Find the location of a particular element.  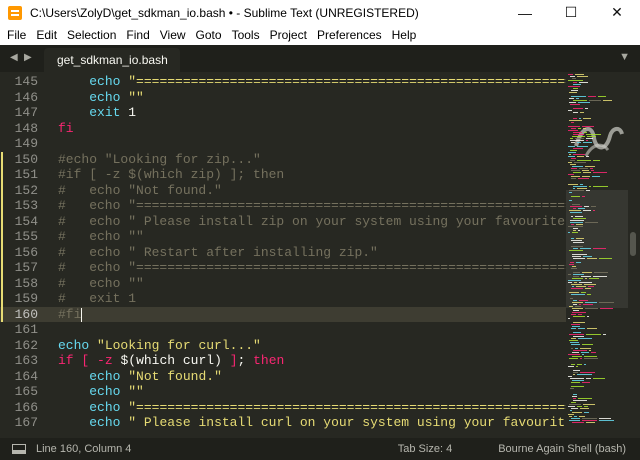

code-line: 159 # exit 1 is located at coordinates (283, 299).